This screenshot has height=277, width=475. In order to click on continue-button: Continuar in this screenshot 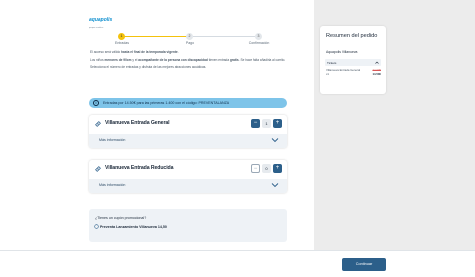, I will do `click(364, 264)`.